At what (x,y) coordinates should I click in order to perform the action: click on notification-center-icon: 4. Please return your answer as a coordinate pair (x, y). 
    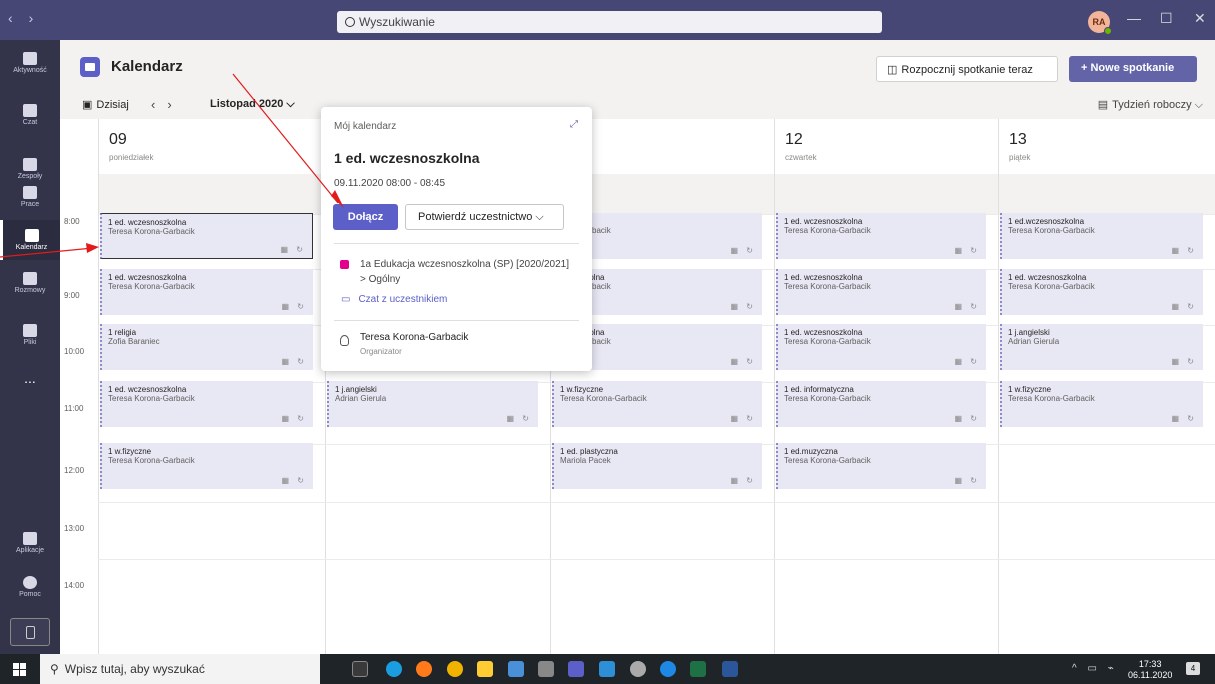
    Looking at the image, I should click on (1193, 668).